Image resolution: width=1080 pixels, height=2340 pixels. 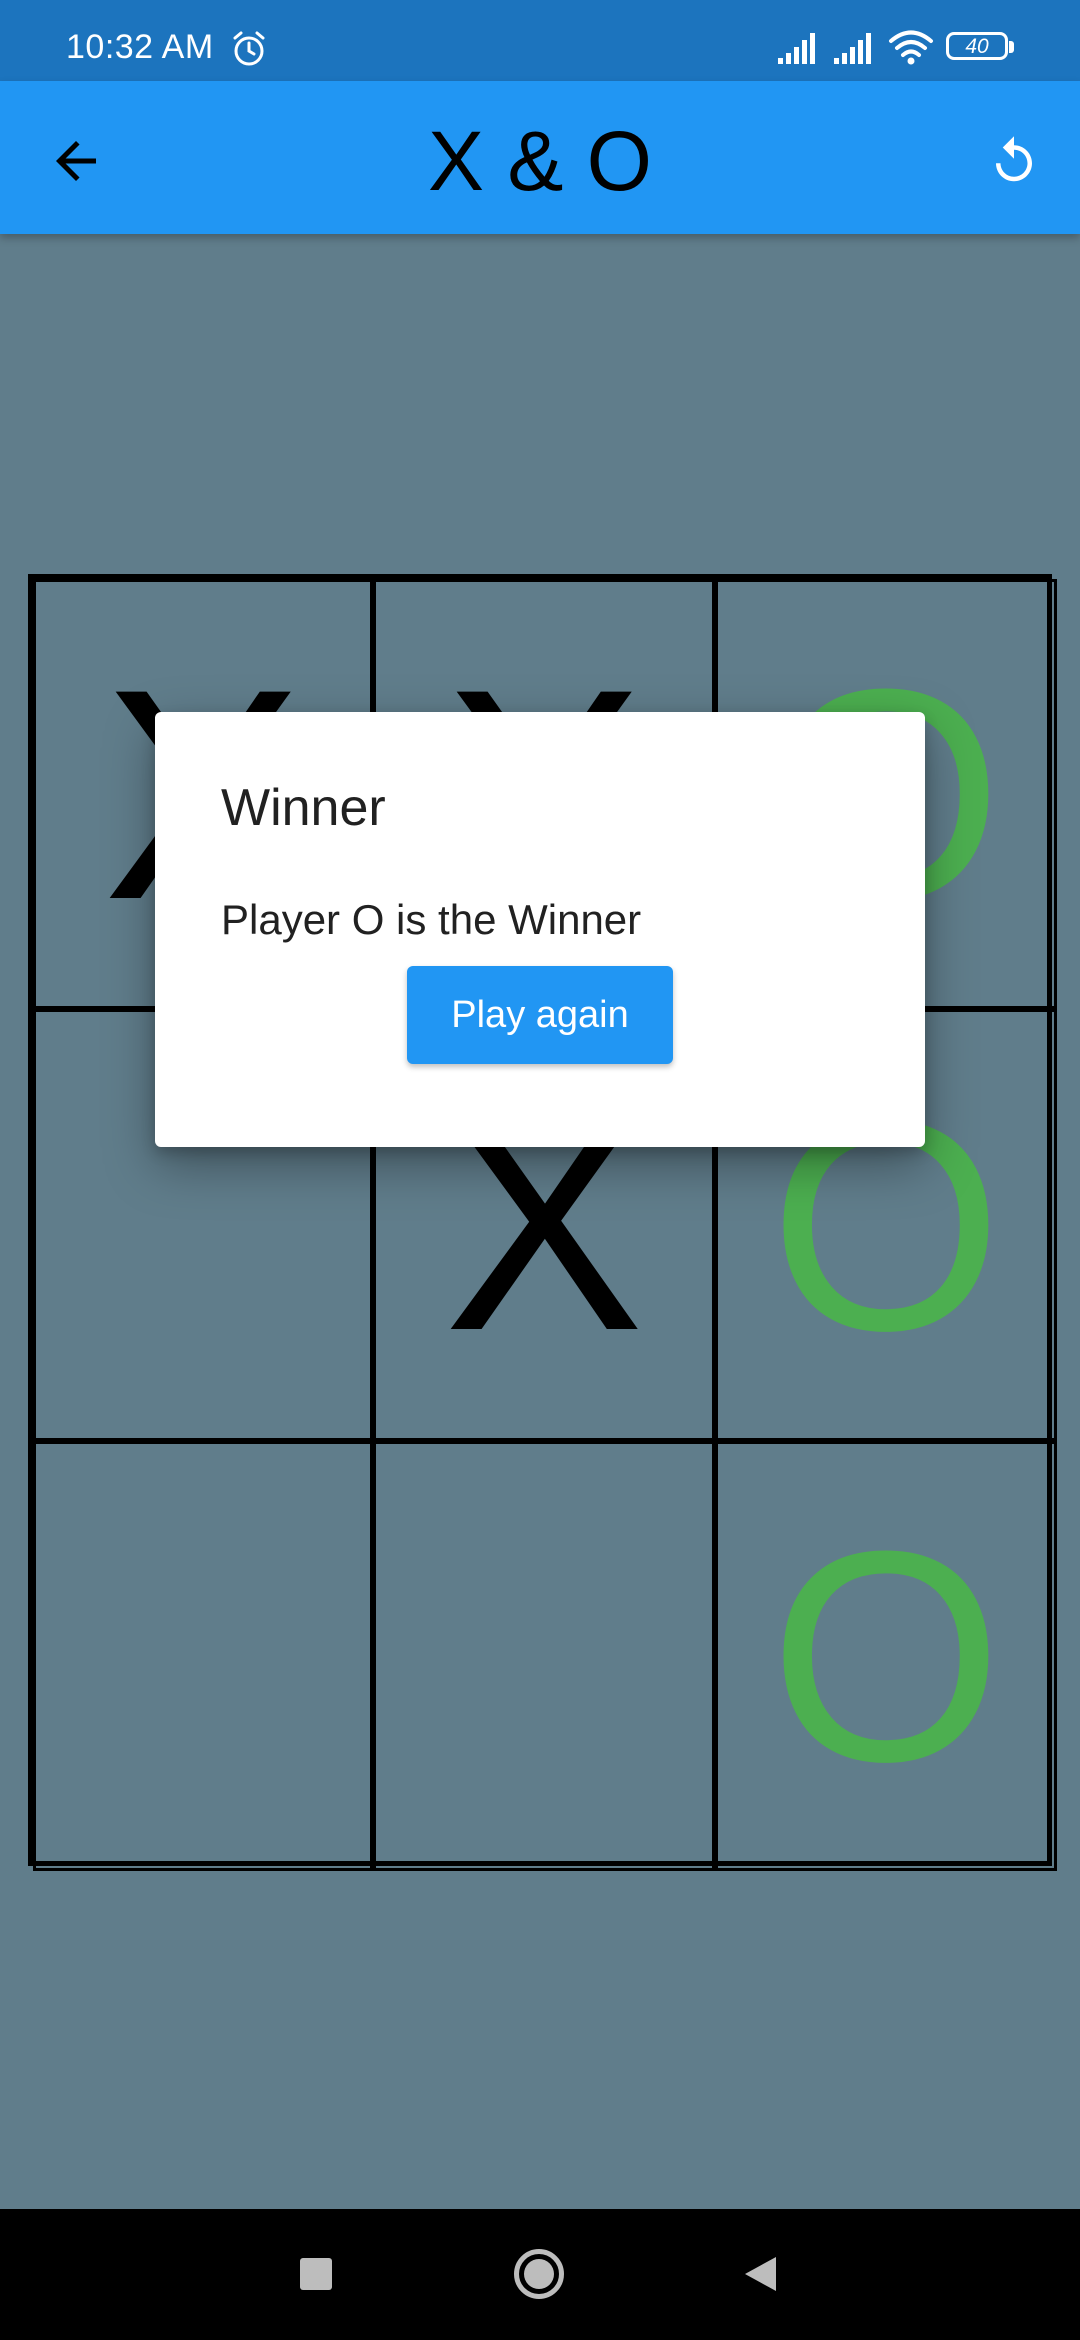 What do you see at coordinates (760, 2274) in the screenshot?
I see `back-triangle-icon` at bounding box center [760, 2274].